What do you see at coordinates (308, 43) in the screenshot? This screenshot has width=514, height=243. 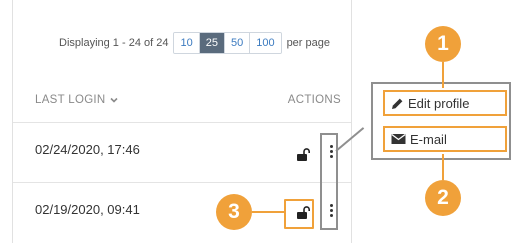 I see `pagination-suffix: per page` at bounding box center [308, 43].